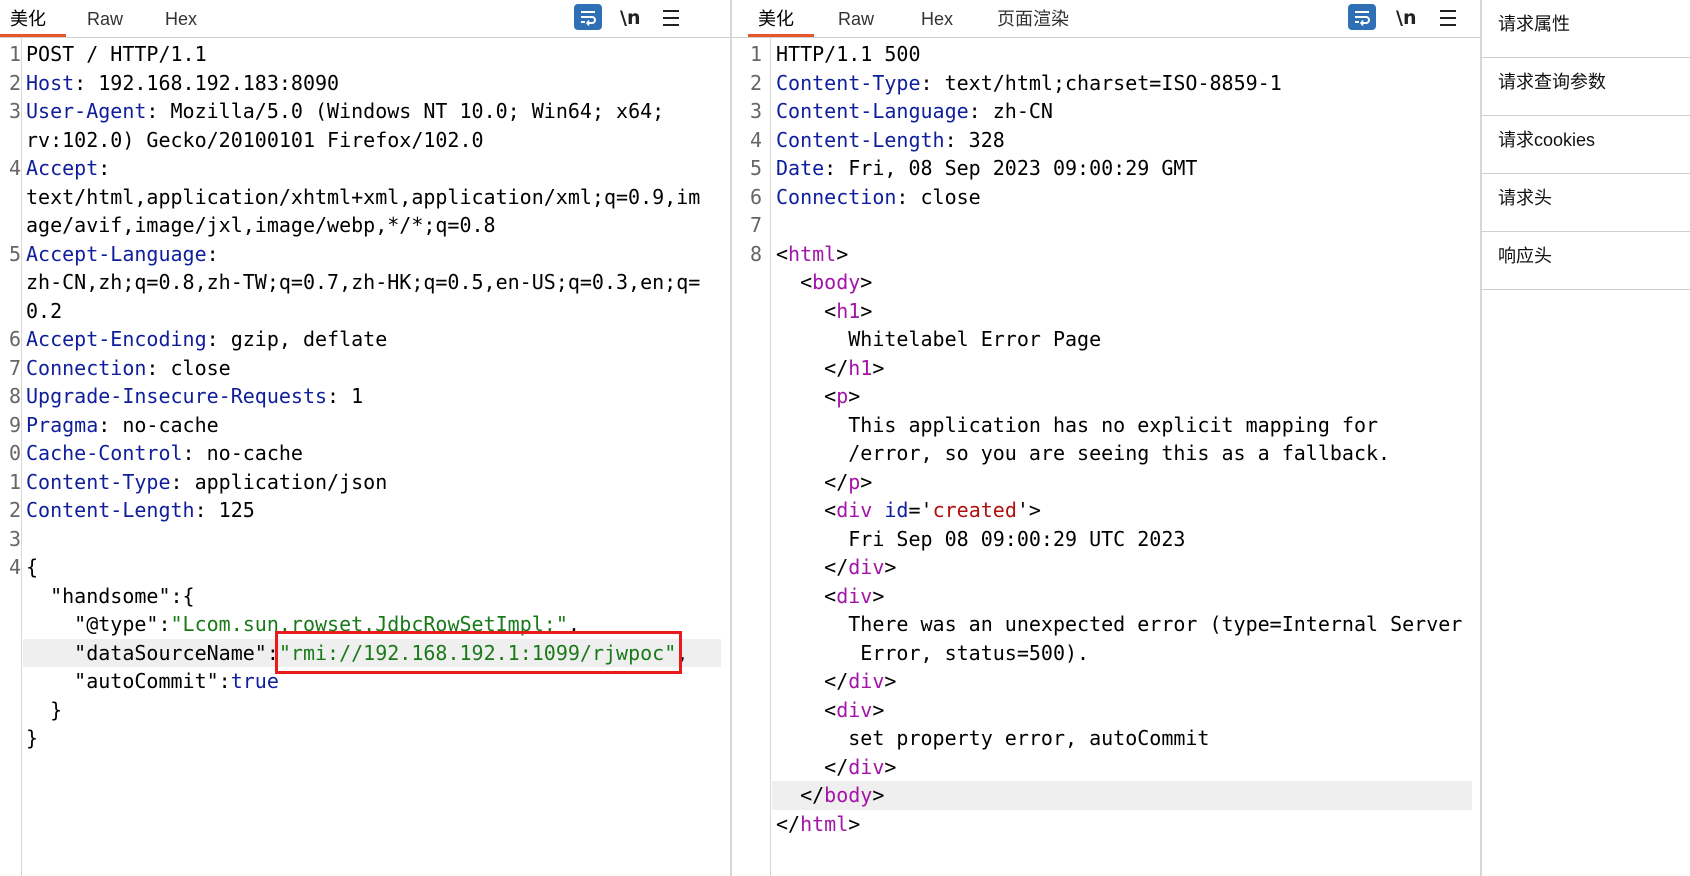 This screenshot has width=1690, height=876. What do you see at coordinates (1586, 145) in the screenshot?
I see `inspector-request-cookies: 请求cookies` at bounding box center [1586, 145].